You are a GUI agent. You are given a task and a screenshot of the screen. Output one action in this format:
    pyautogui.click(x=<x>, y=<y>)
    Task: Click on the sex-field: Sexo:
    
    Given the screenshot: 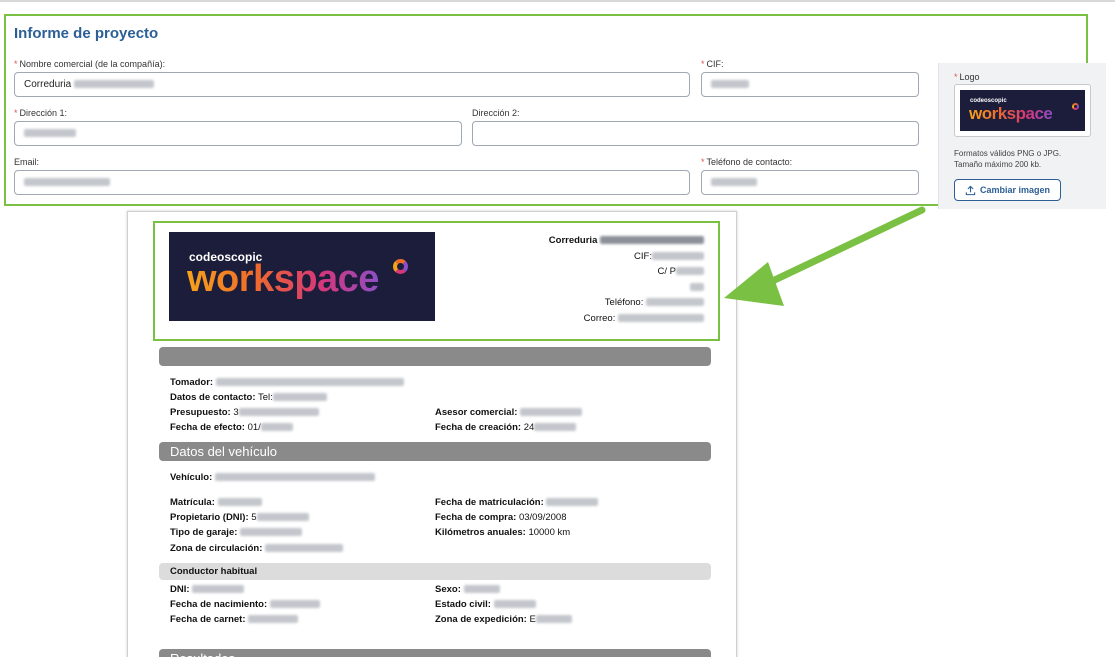 What is the action you would take?
    pyautogui.click(x=467, y=589)
    